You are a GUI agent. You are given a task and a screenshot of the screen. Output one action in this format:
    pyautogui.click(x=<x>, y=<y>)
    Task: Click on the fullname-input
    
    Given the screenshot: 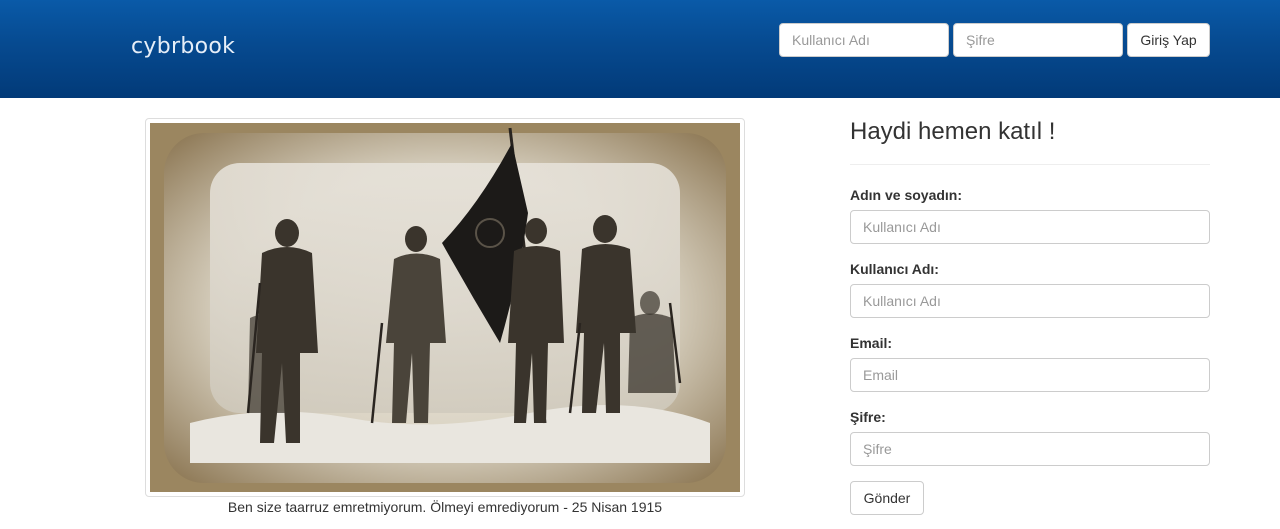 What is the action you would take?
    pyautogui.click(x=1030, y=227)
    